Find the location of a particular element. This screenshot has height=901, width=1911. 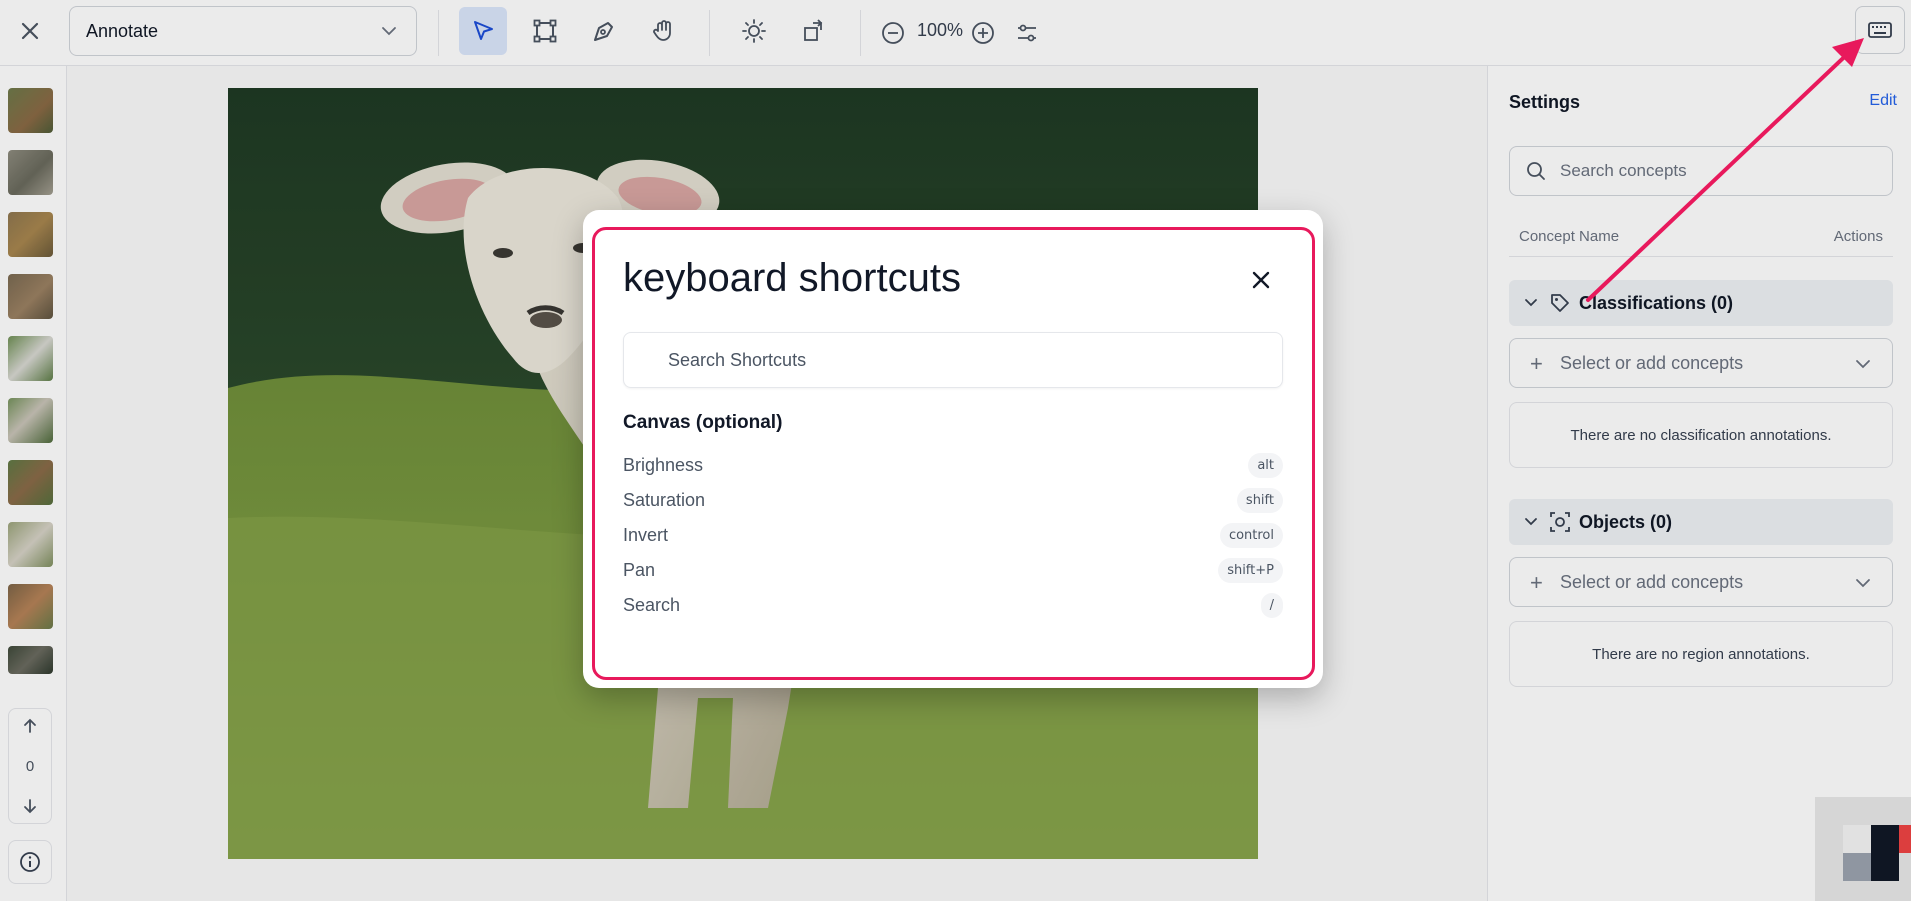

shortcut-key: shift is located at coordinates (1259, 500).